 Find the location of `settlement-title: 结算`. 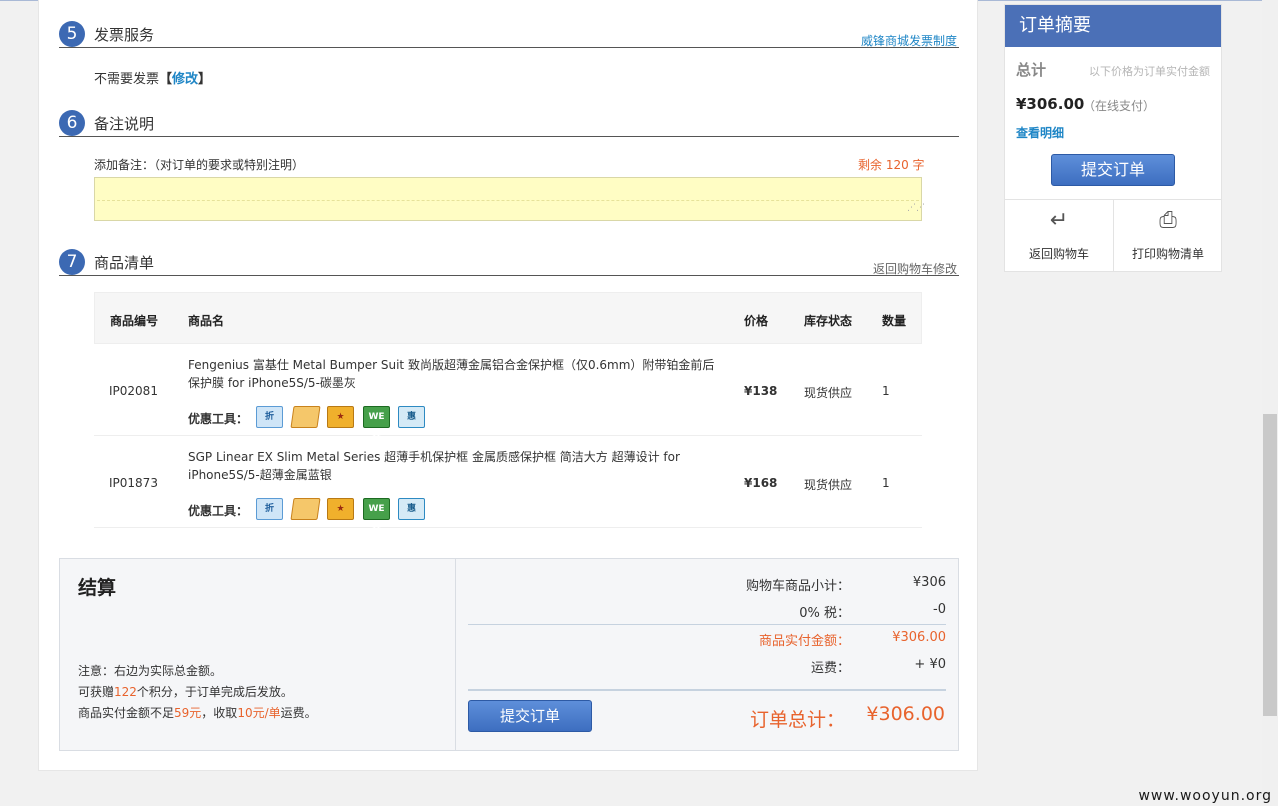

settlement-title: 结算 is located at coordinates (97, 588).